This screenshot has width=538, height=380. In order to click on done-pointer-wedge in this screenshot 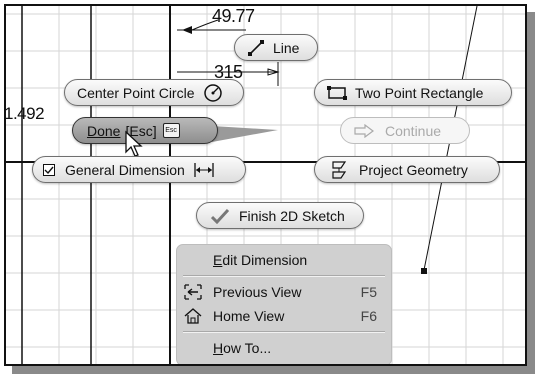, I will do `click(245, 134)`.